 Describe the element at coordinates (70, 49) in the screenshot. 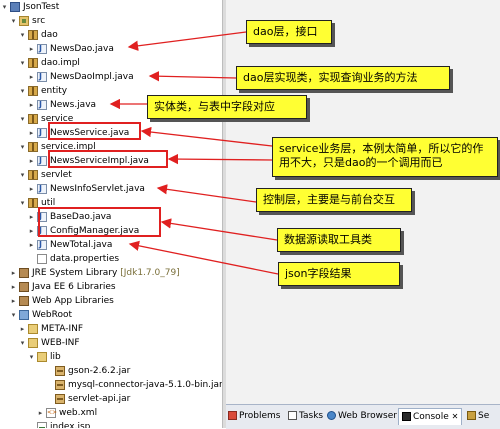

I see `tree-item-newsdao: ▸NewsDao.java` at that location.